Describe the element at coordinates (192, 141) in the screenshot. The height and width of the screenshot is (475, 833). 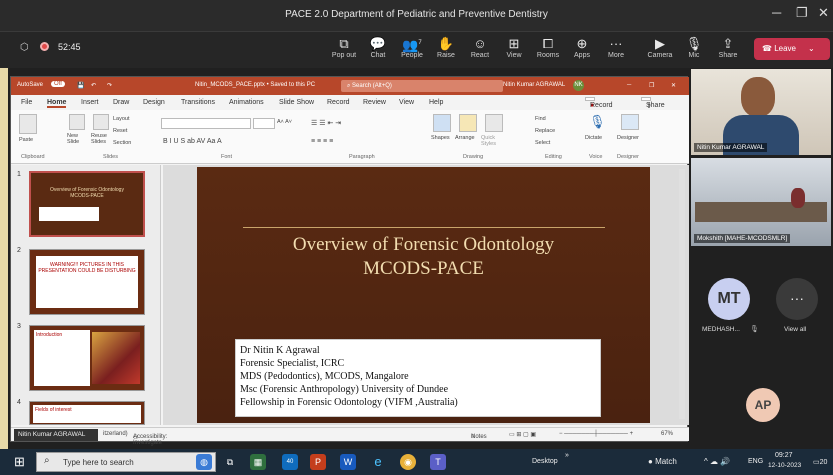
I see `font-format-row: B I U S ab AV Aa A` at that location.